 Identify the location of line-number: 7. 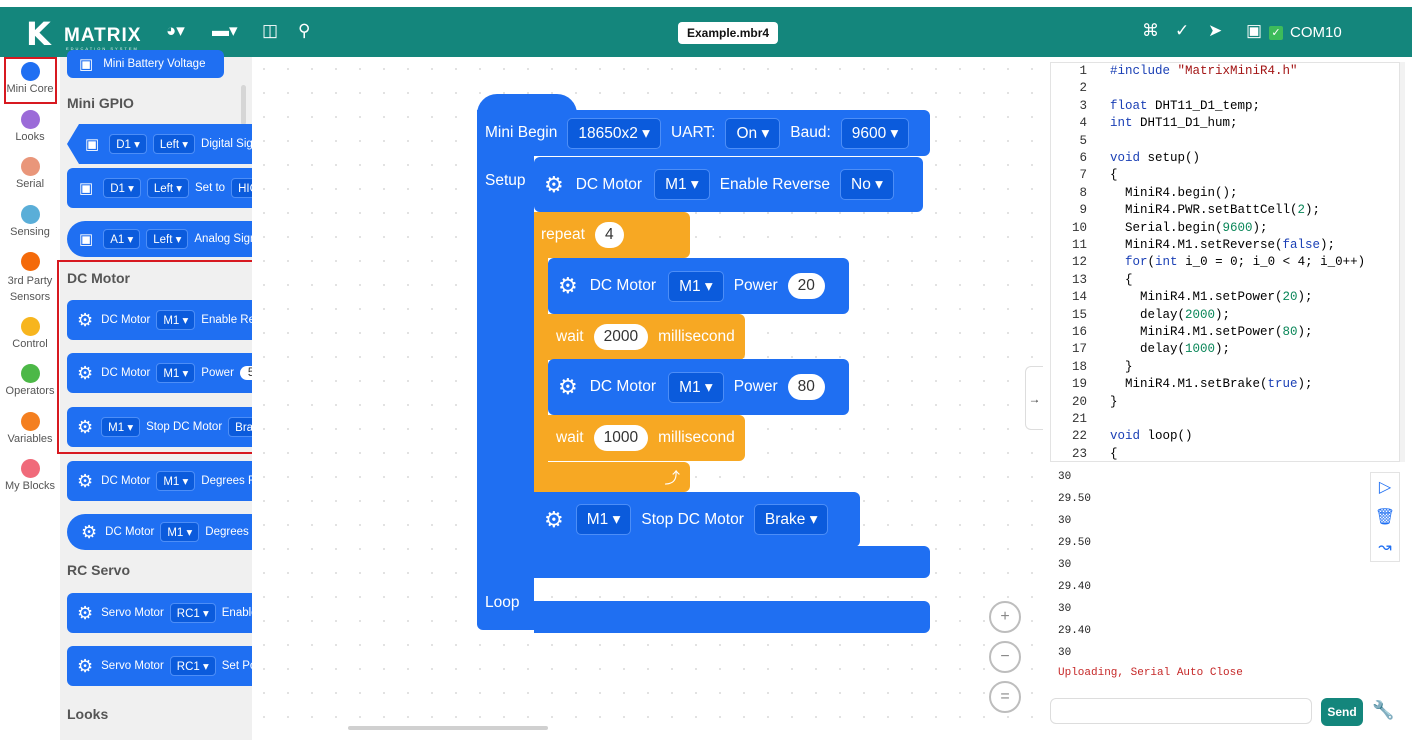
(1083, 175).